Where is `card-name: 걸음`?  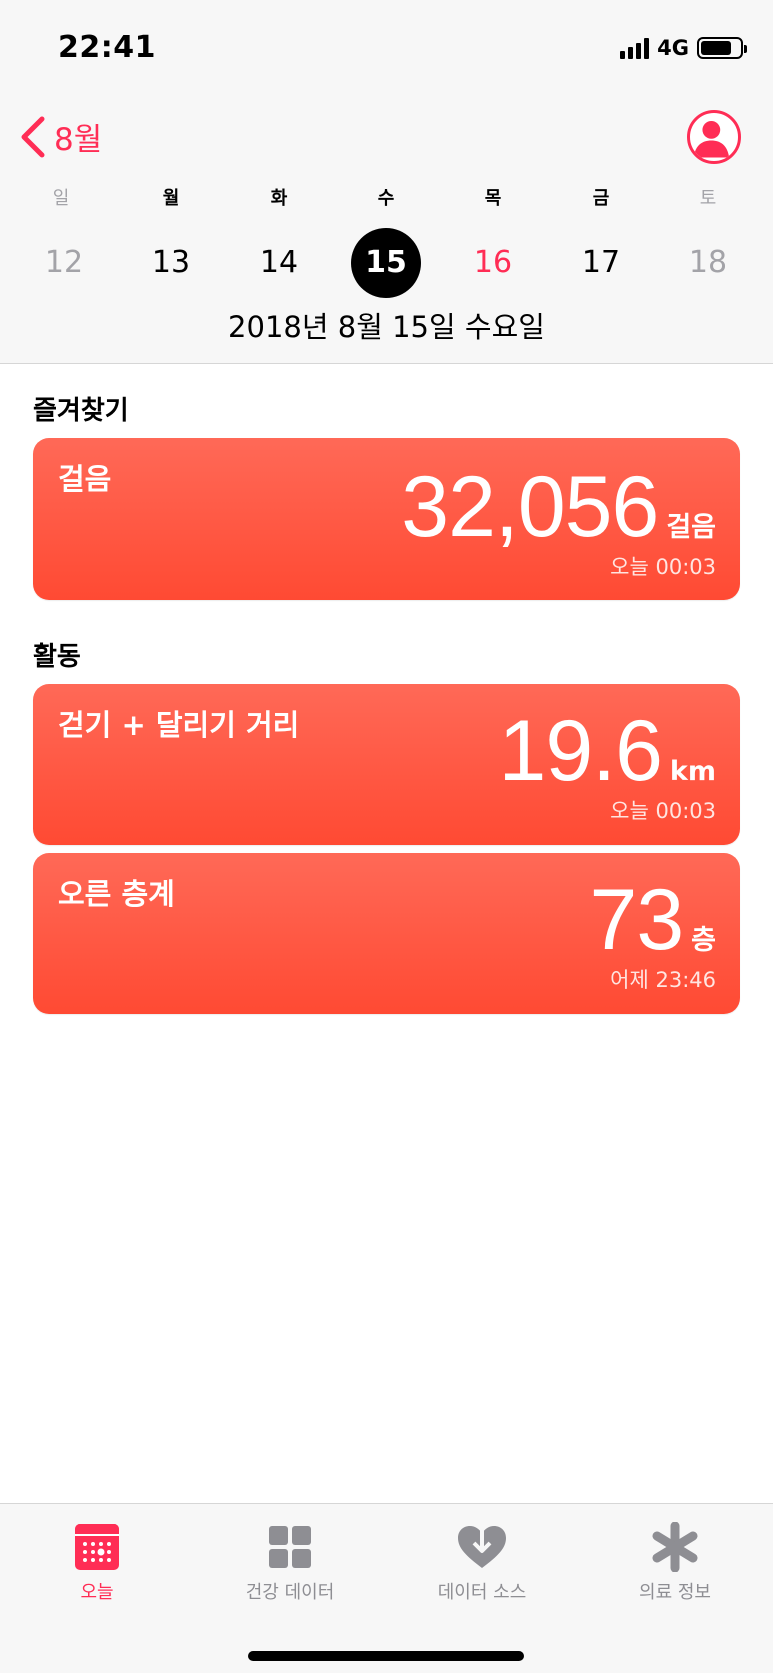
card-name: 걸음 is located at coordinates (85, 479).